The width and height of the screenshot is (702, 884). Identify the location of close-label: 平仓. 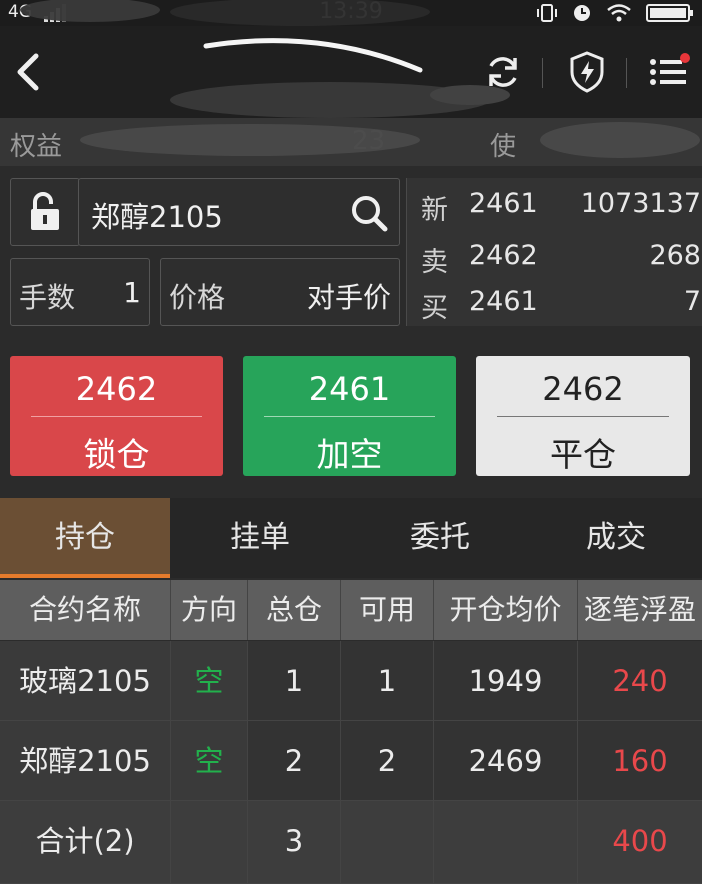
(583, 454).